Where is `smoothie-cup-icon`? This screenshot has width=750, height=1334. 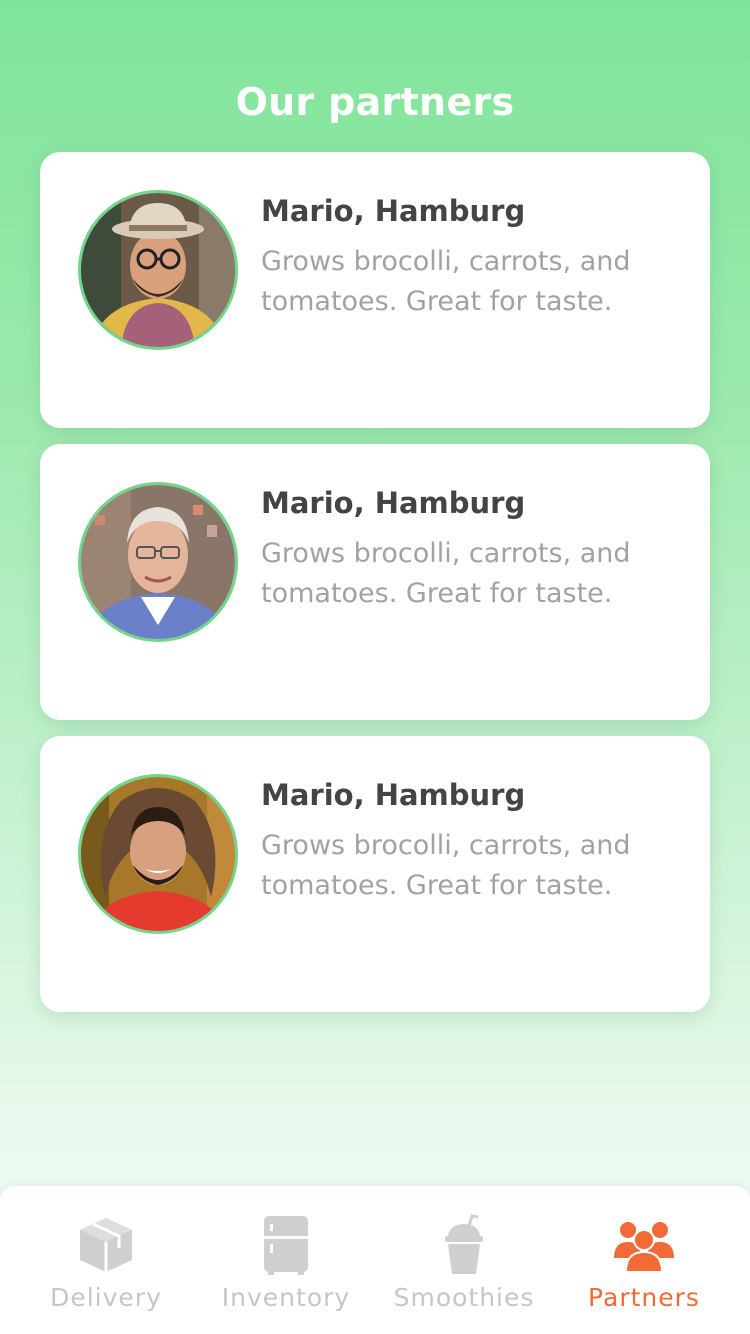
smoothie-cup-icon is located at coordinates (464, 1244).